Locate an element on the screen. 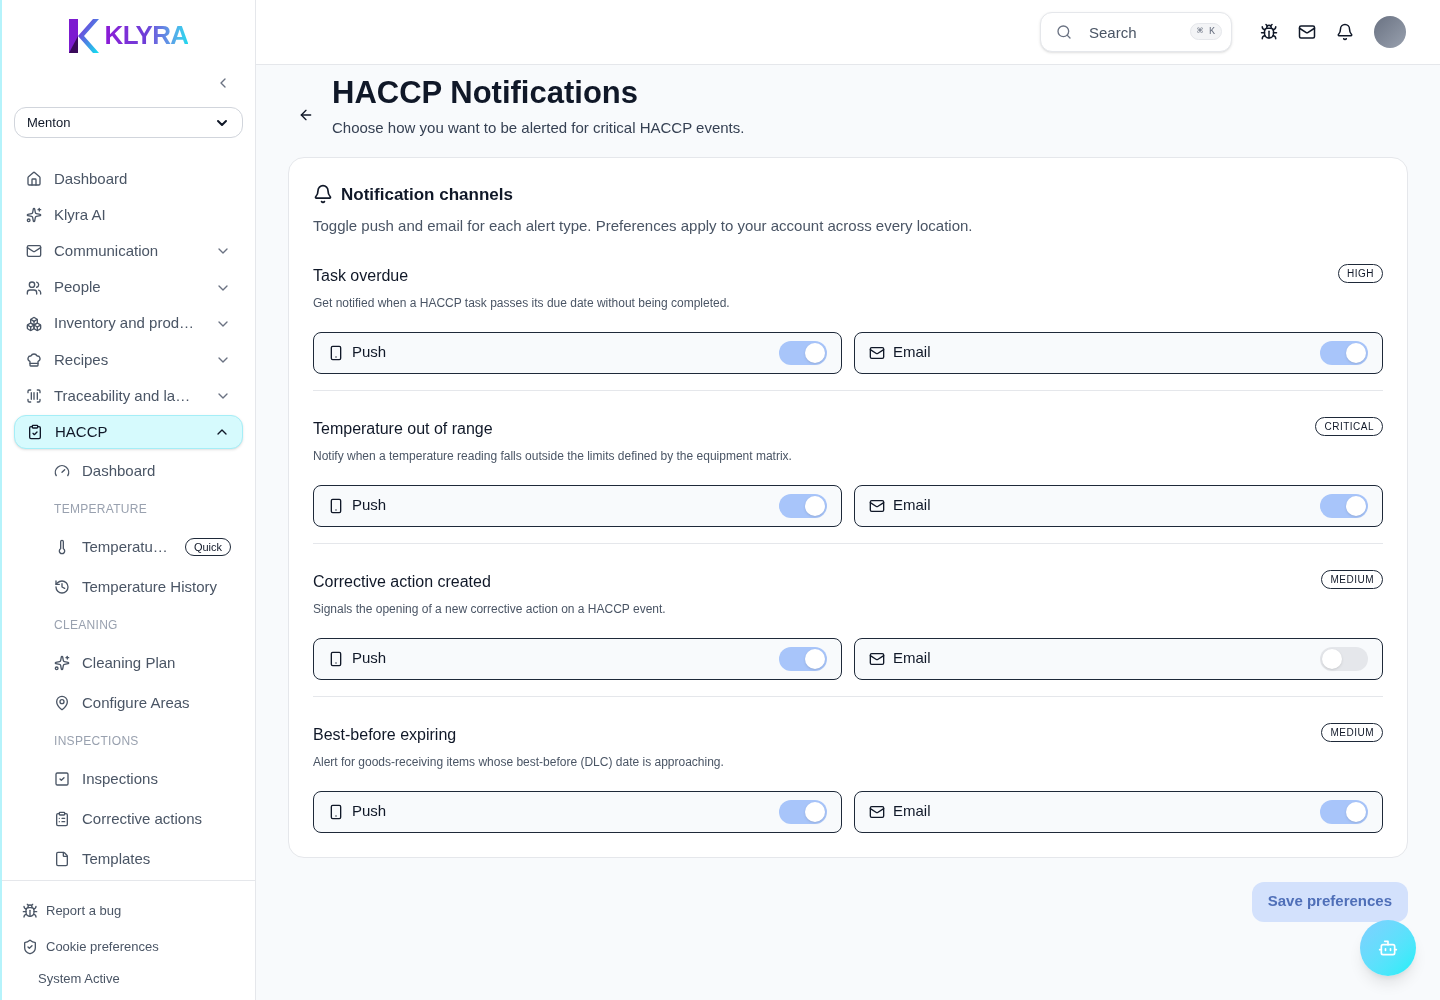 This screenshot has height=1000, width=1440. clipboard-list-icon is located at coordinates (62, 819).